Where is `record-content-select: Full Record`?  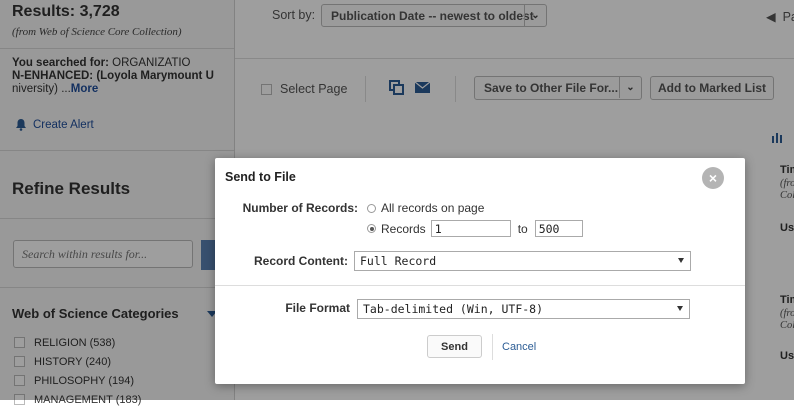
record-content-select: Full Record is located at coordinates (522, 261).